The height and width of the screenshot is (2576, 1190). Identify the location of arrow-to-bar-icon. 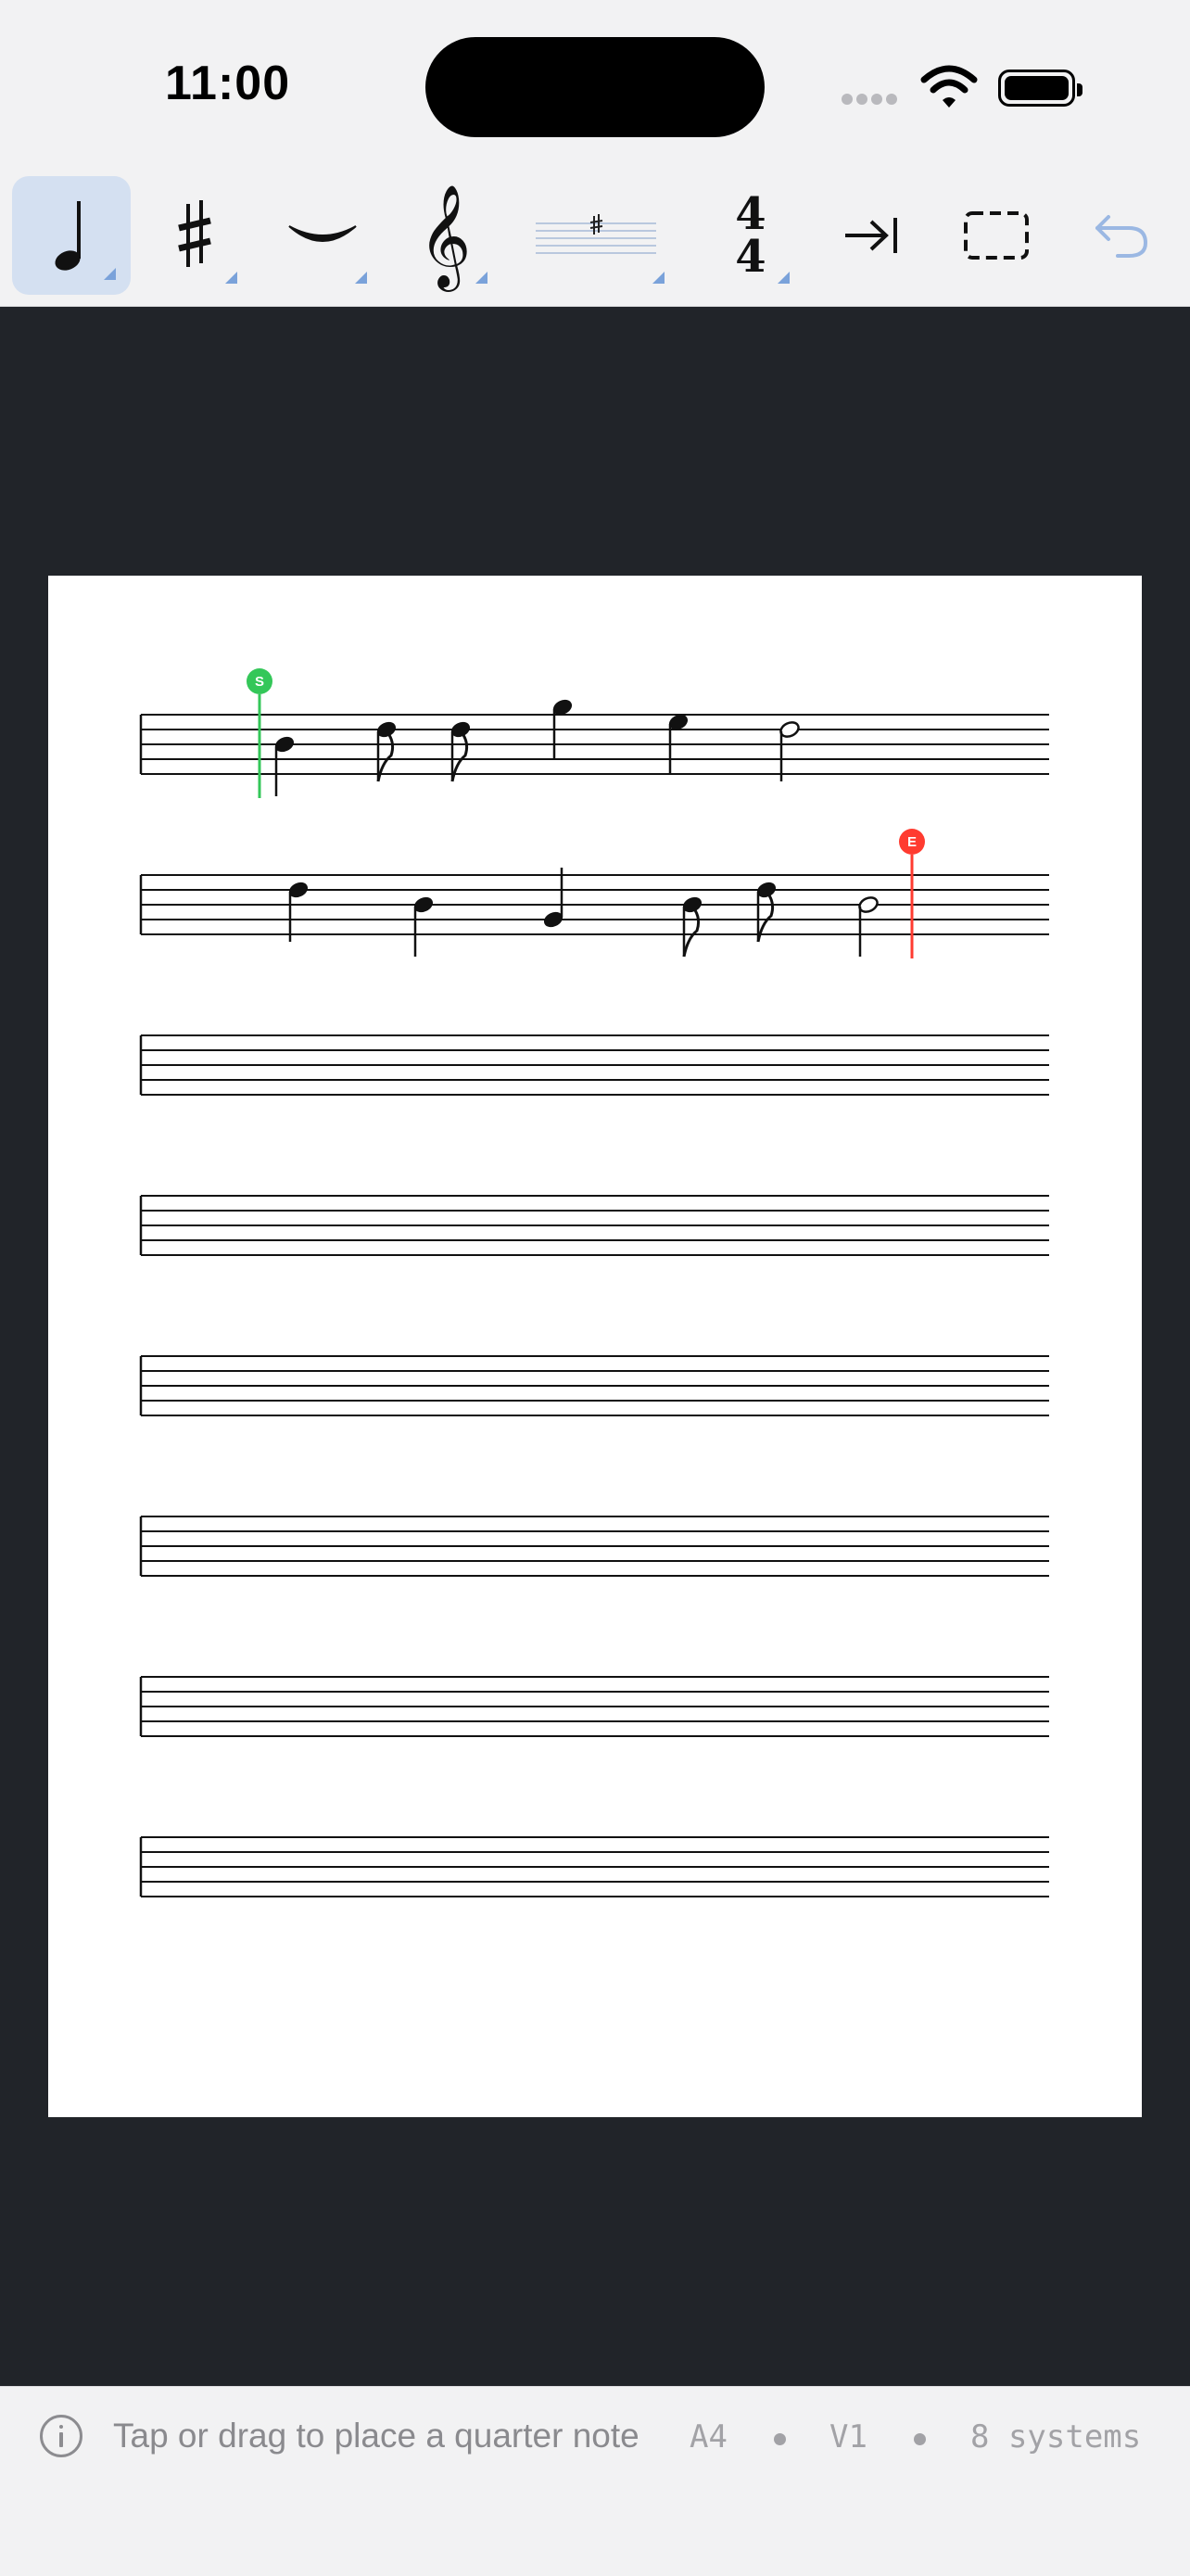
(871, 235).